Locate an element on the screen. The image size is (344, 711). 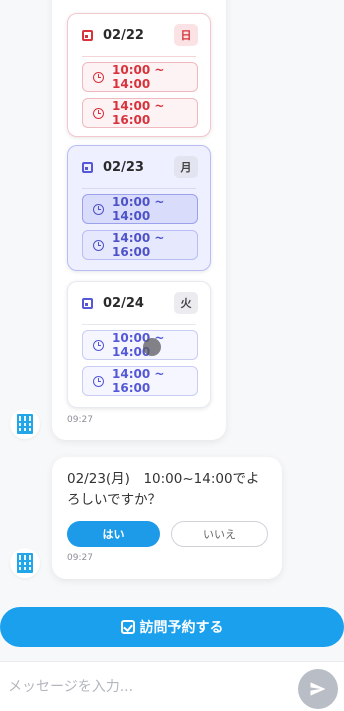
time-slot-button-selected: 10:00 ~ 14:00 is located at coordinates (140, 209).